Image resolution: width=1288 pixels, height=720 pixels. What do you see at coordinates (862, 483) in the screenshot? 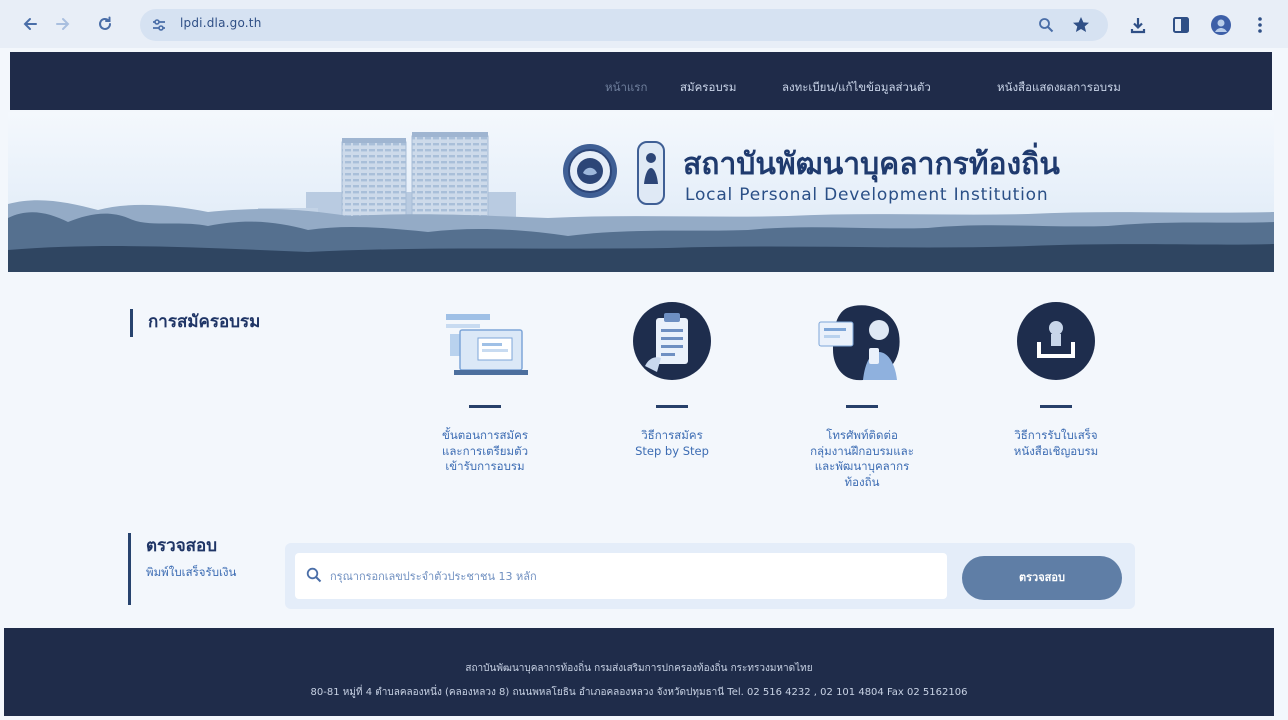
I see `card-label-line: ท้องถิ่น` at bounding box center [862, 483].